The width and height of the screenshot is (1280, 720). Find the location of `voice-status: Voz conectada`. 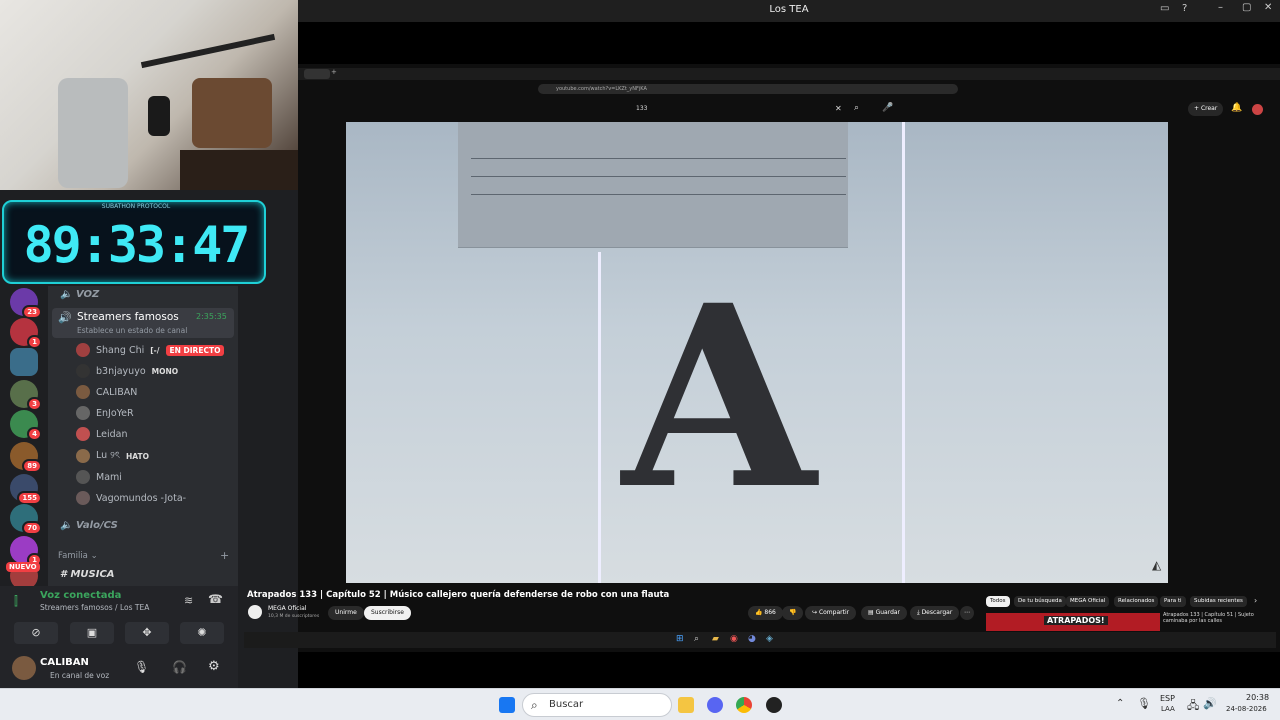

voice-status: Voz conectada is located at coordinates (81, 595).